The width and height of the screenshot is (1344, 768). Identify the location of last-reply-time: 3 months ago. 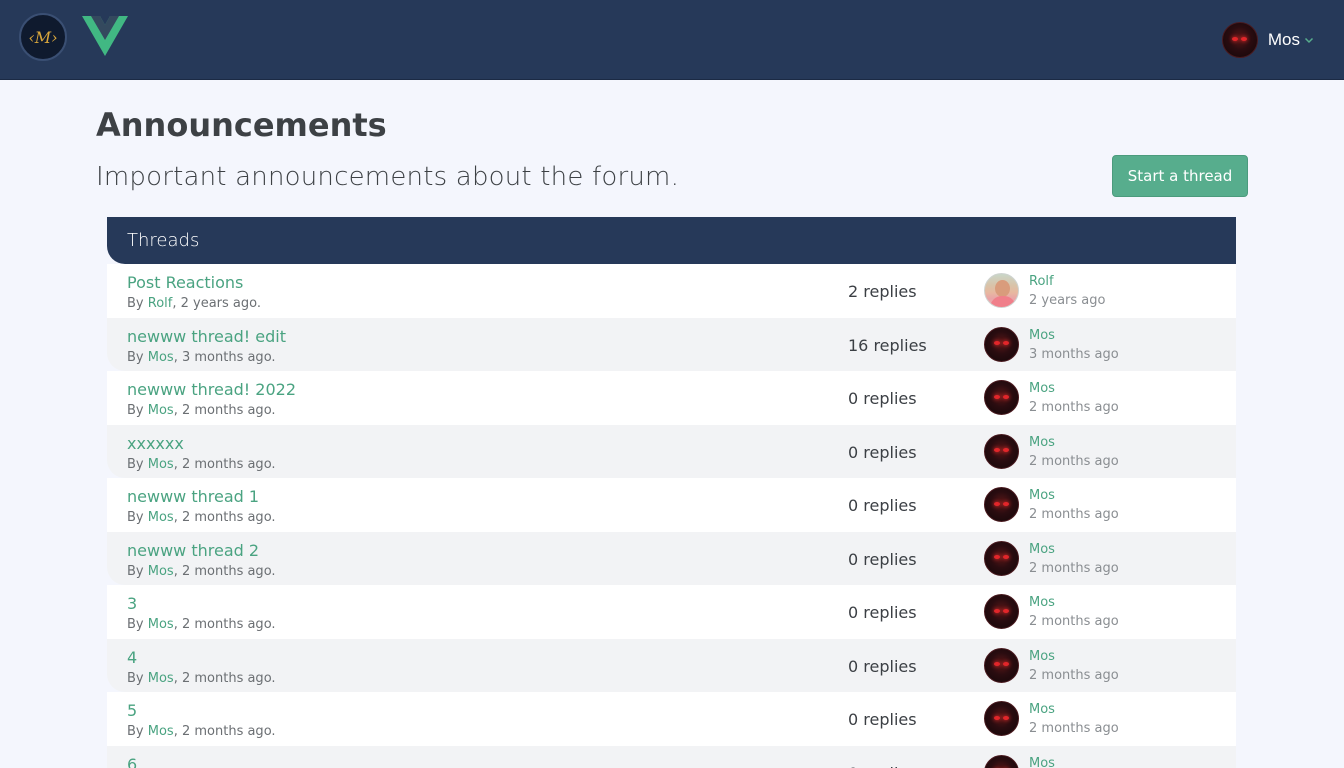
(1074, 354).